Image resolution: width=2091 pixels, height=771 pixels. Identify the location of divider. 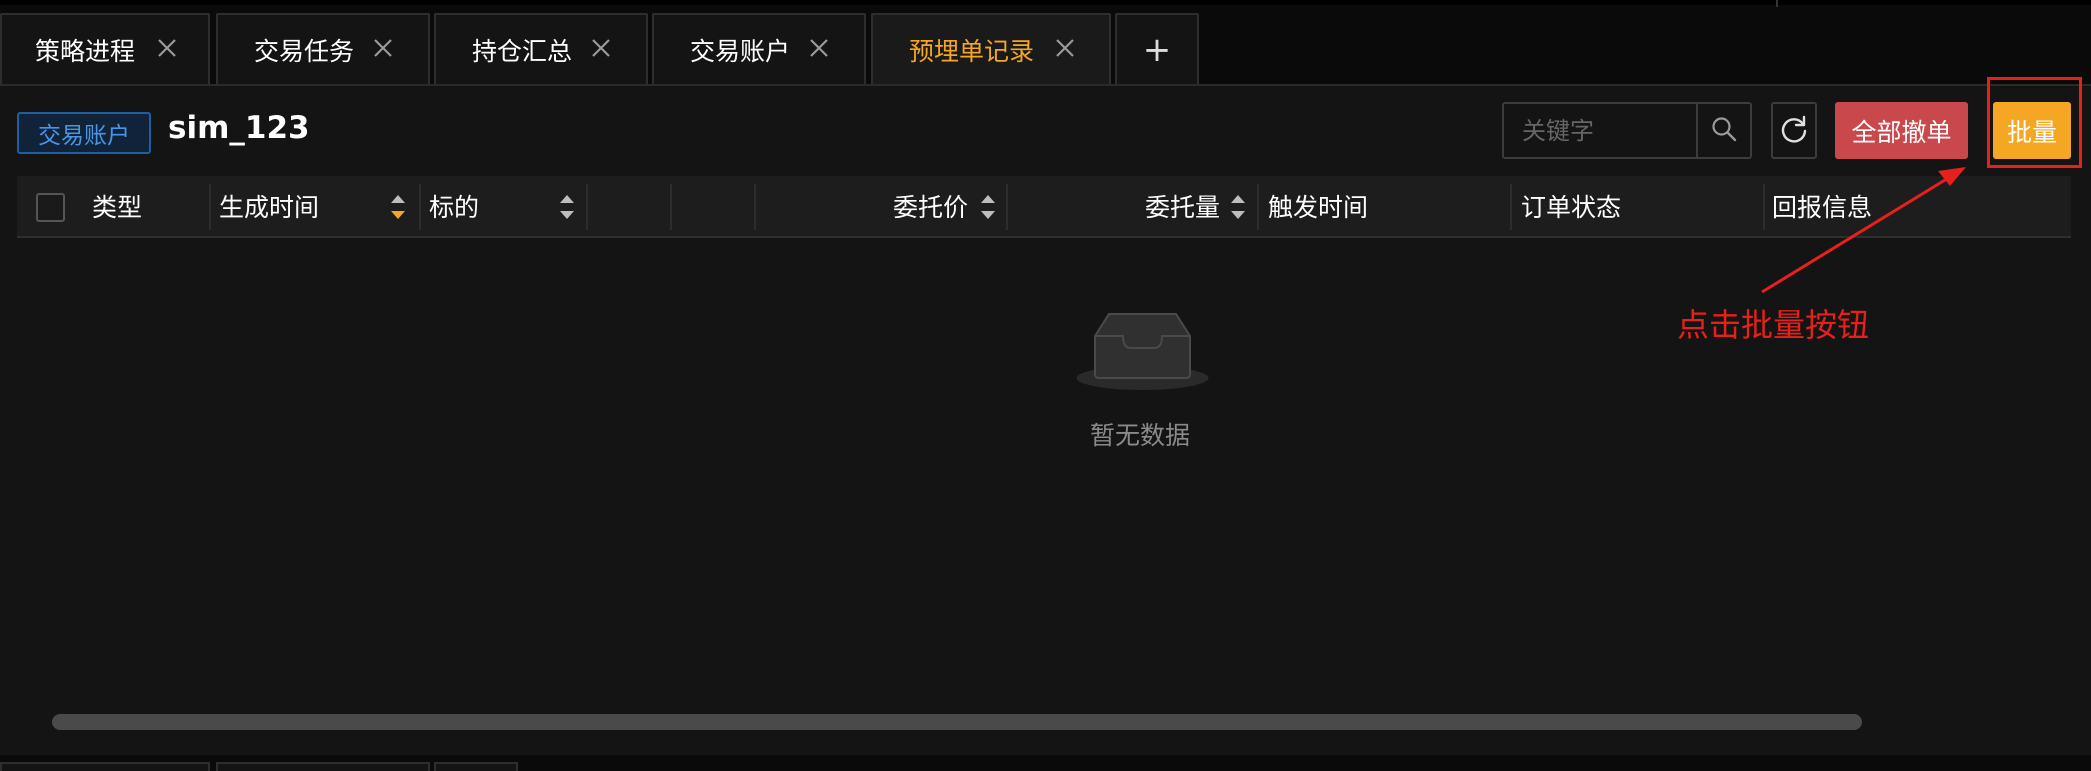
(1777, 3).